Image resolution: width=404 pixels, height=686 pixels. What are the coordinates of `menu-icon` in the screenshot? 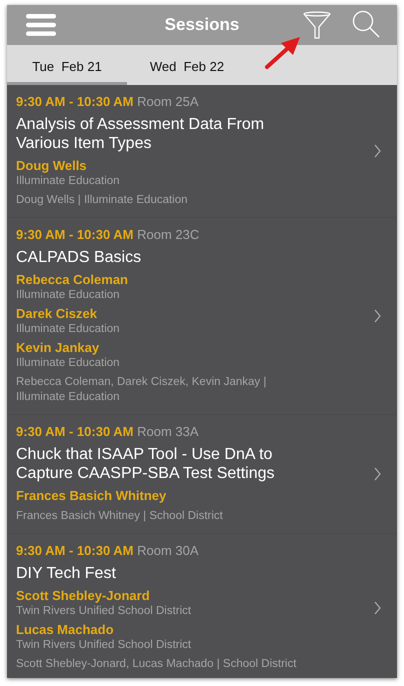 It's located at (41, 25).